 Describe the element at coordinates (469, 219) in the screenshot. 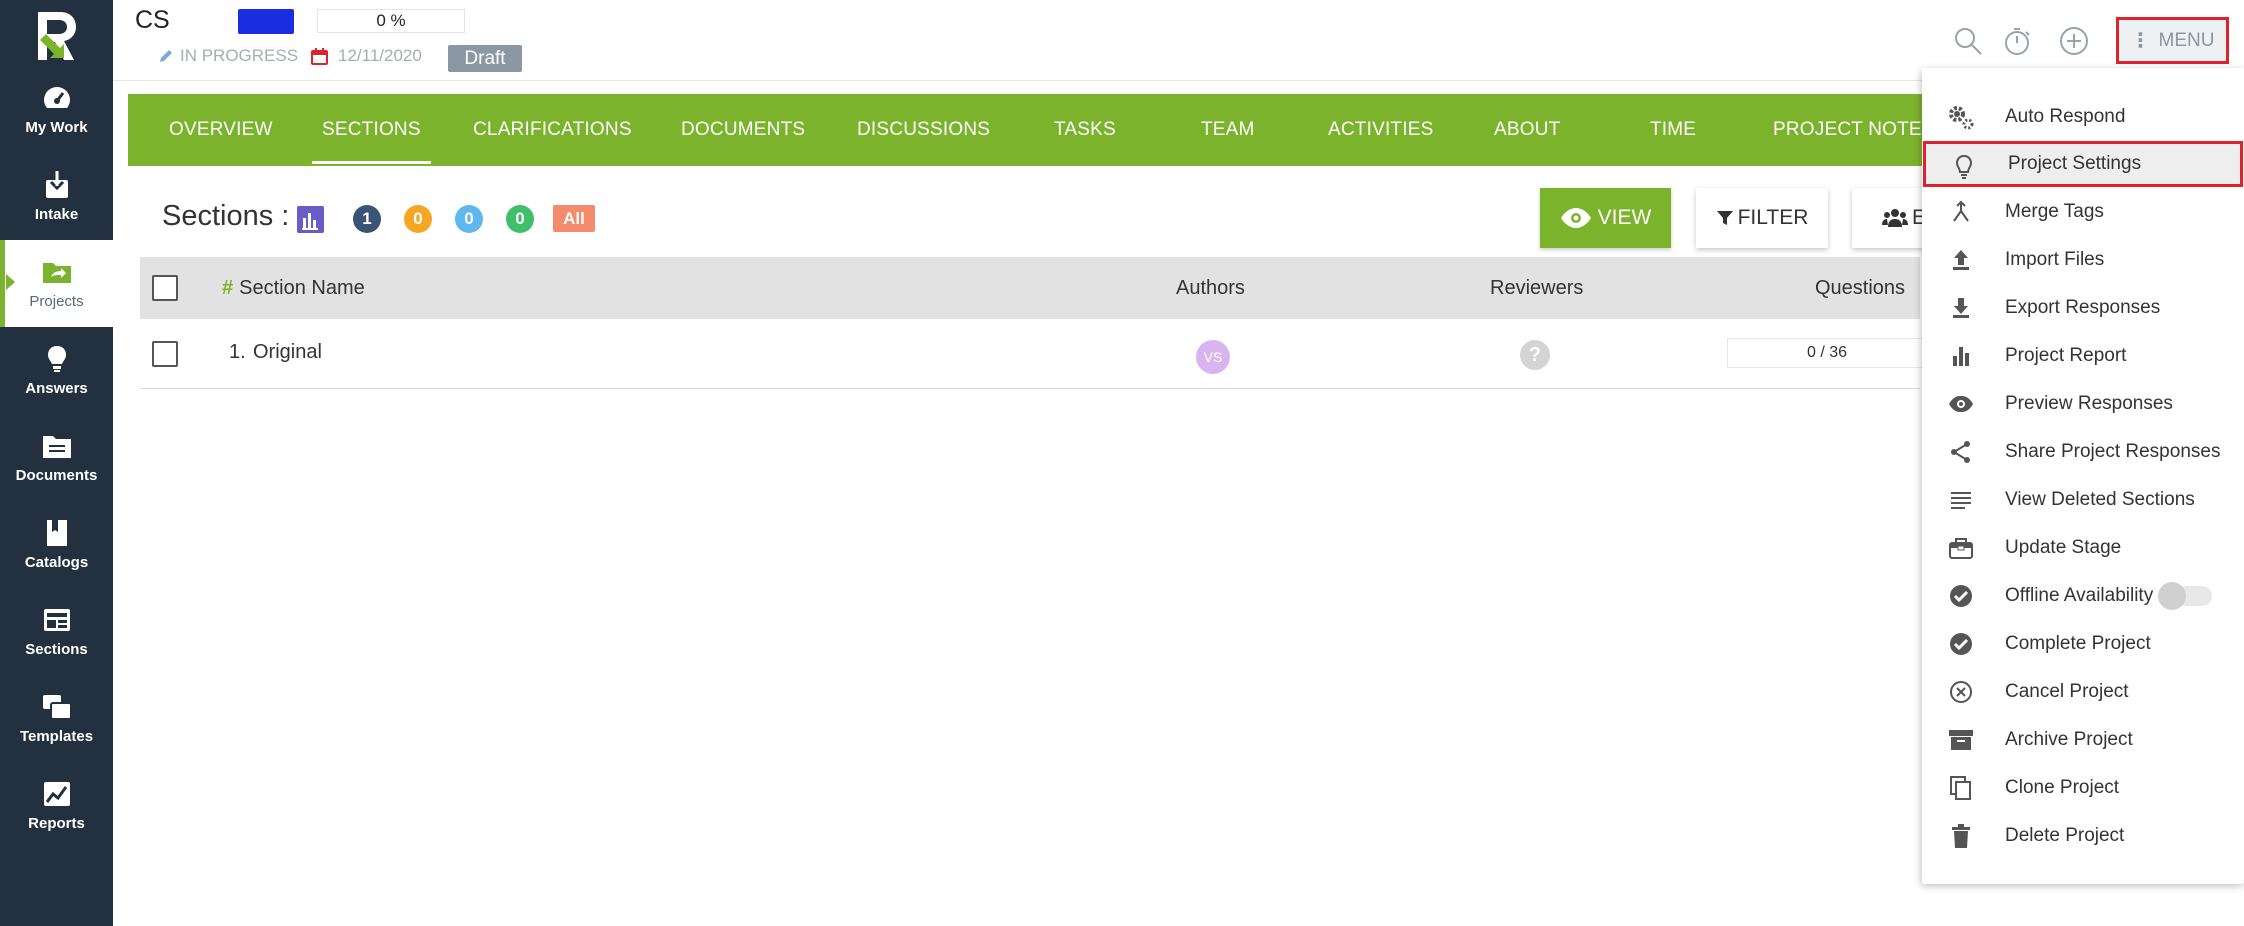

I see `count-badge-review: 0` at that location.